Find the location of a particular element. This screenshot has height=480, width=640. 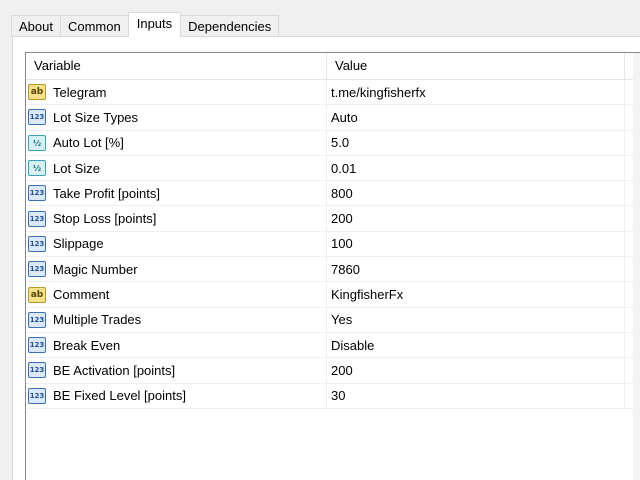

variable-cell: ab Telegram is located at coordinates (176, 92).